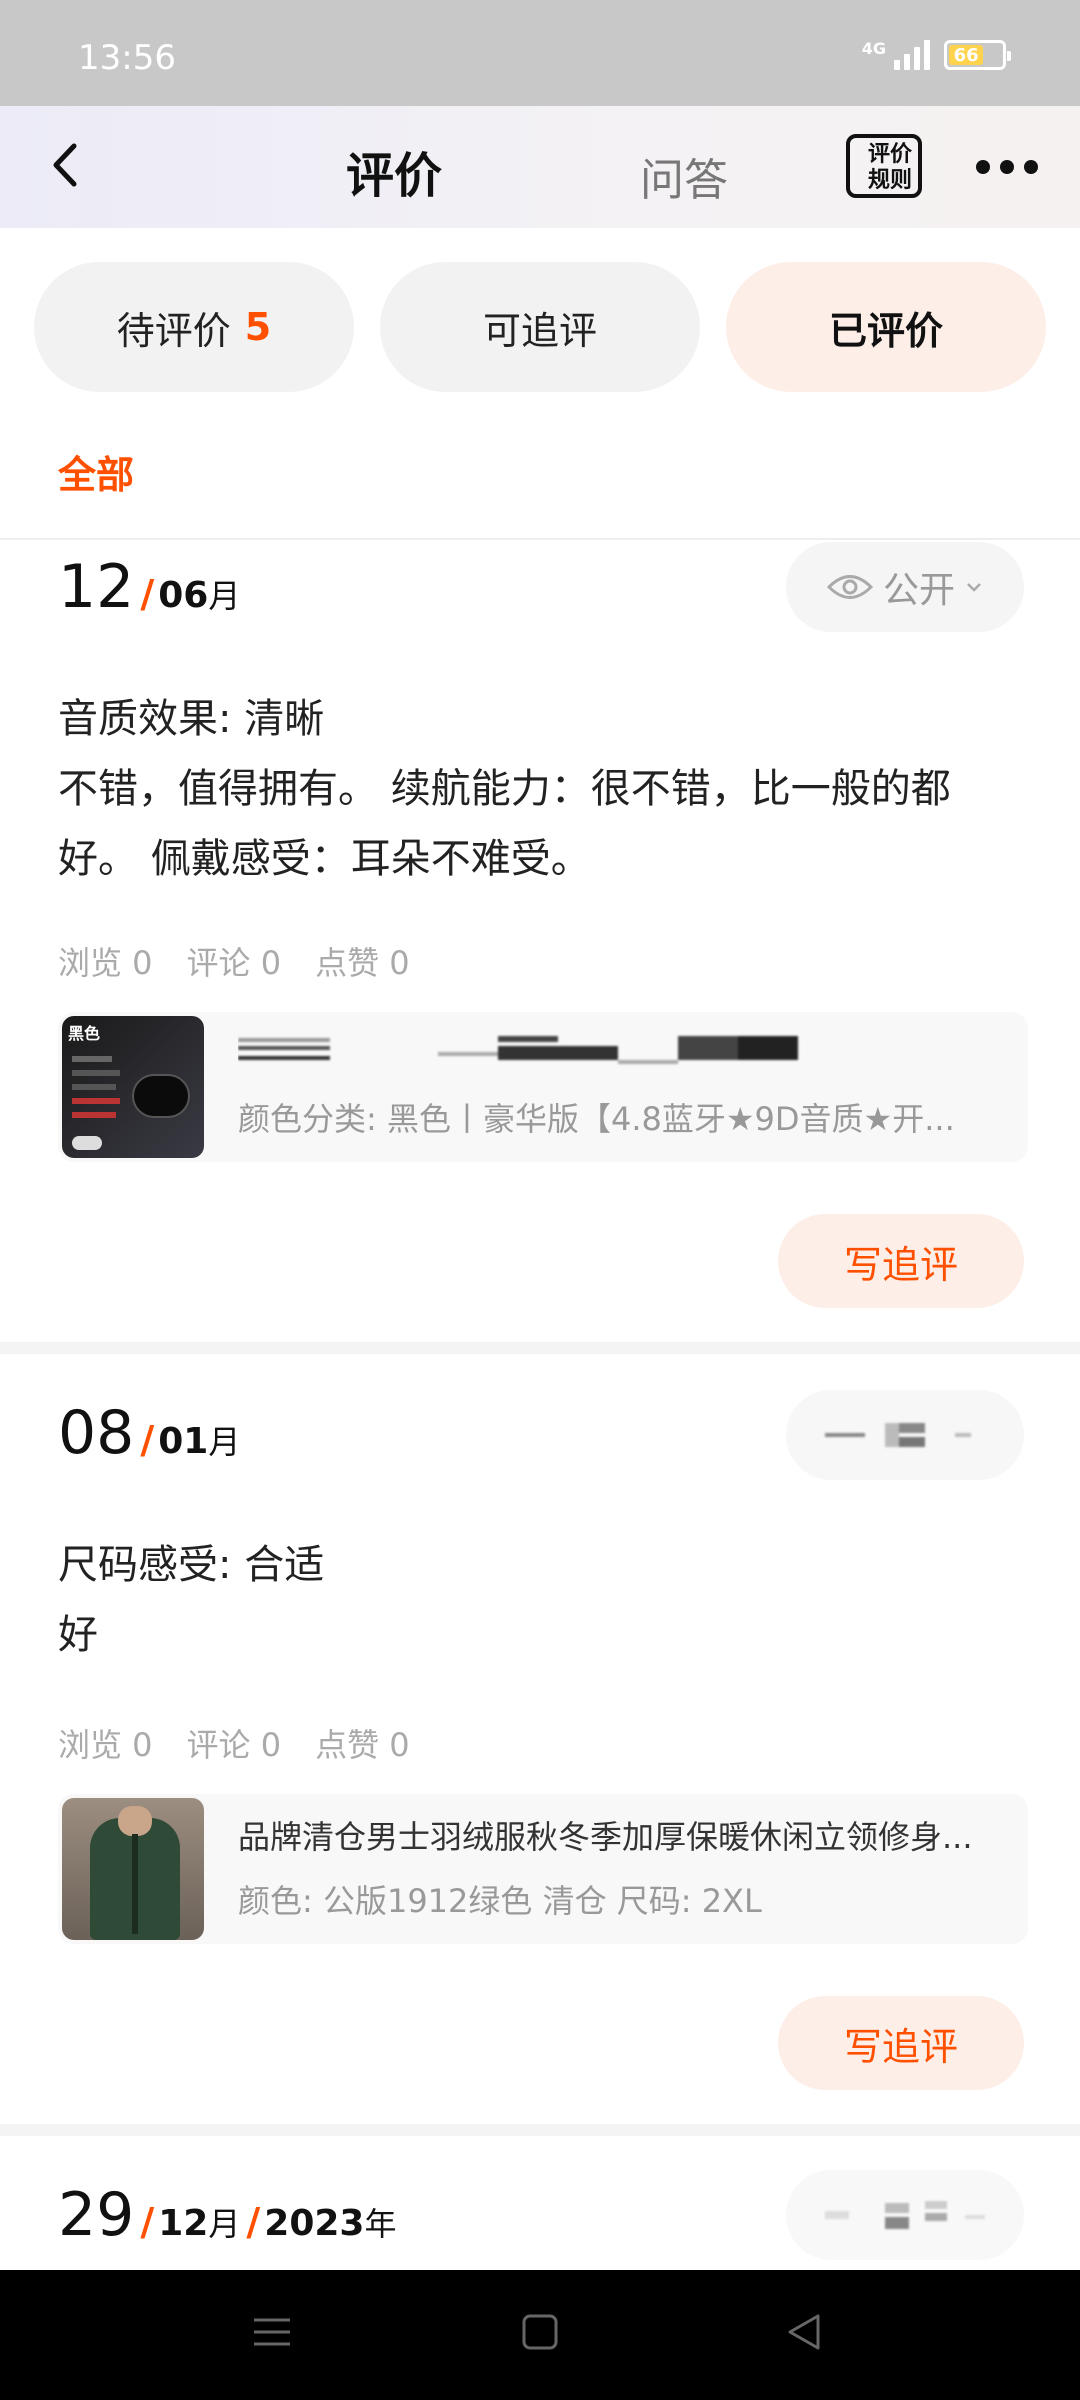 Image resolution: width=1080 pixels, height=2400 pixels. What do you see at coordinates (127, 58) in the screenshot?
I see `status-time: 13:56` at bounding box center [127, 58].